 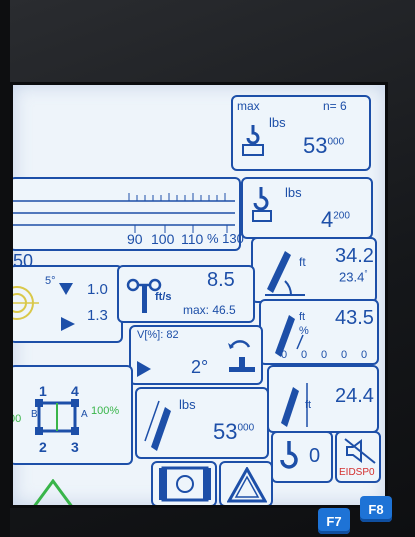 What do you see at coordinates (43, 391) in the screenshot?
I see `outrigger-label-1: 1` at bounding box center [43, 391].